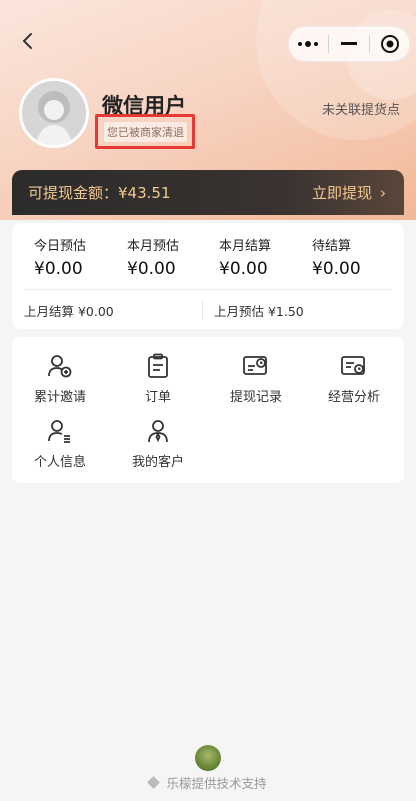  I want to click on stat-month-estimate: 本月预估 ¥0.00, so click(172, 257).